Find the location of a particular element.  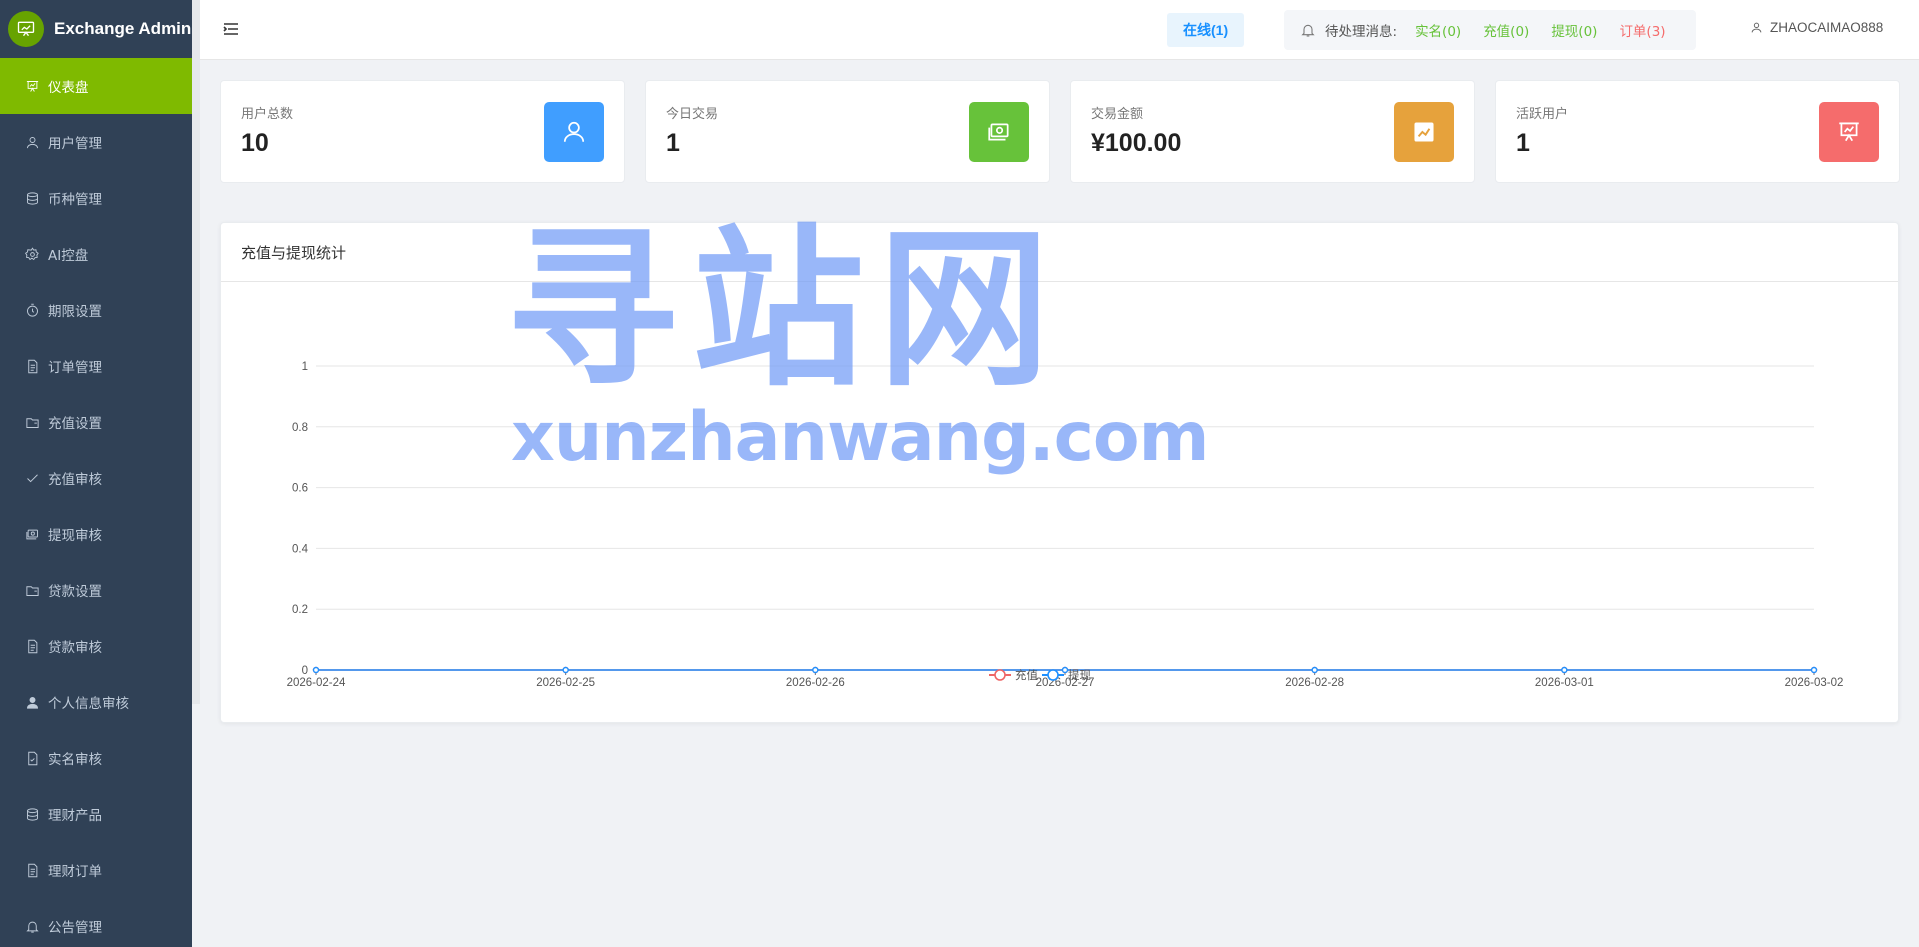

sidebar-item-9: 贷款设置 is located at coordinates (96, 590).